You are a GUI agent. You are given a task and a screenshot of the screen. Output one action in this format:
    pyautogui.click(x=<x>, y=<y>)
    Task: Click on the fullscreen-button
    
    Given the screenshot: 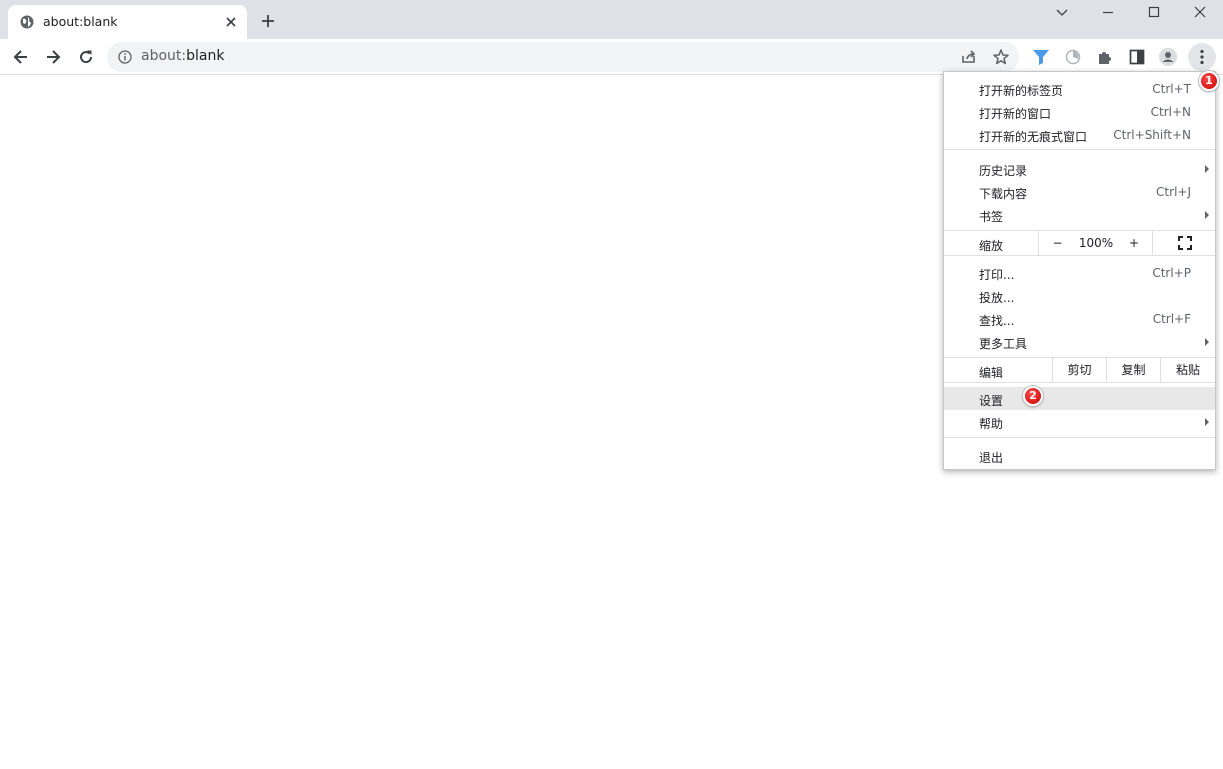 What is the action you would take?
    pyautogui.click(x=1183, y=243)
    